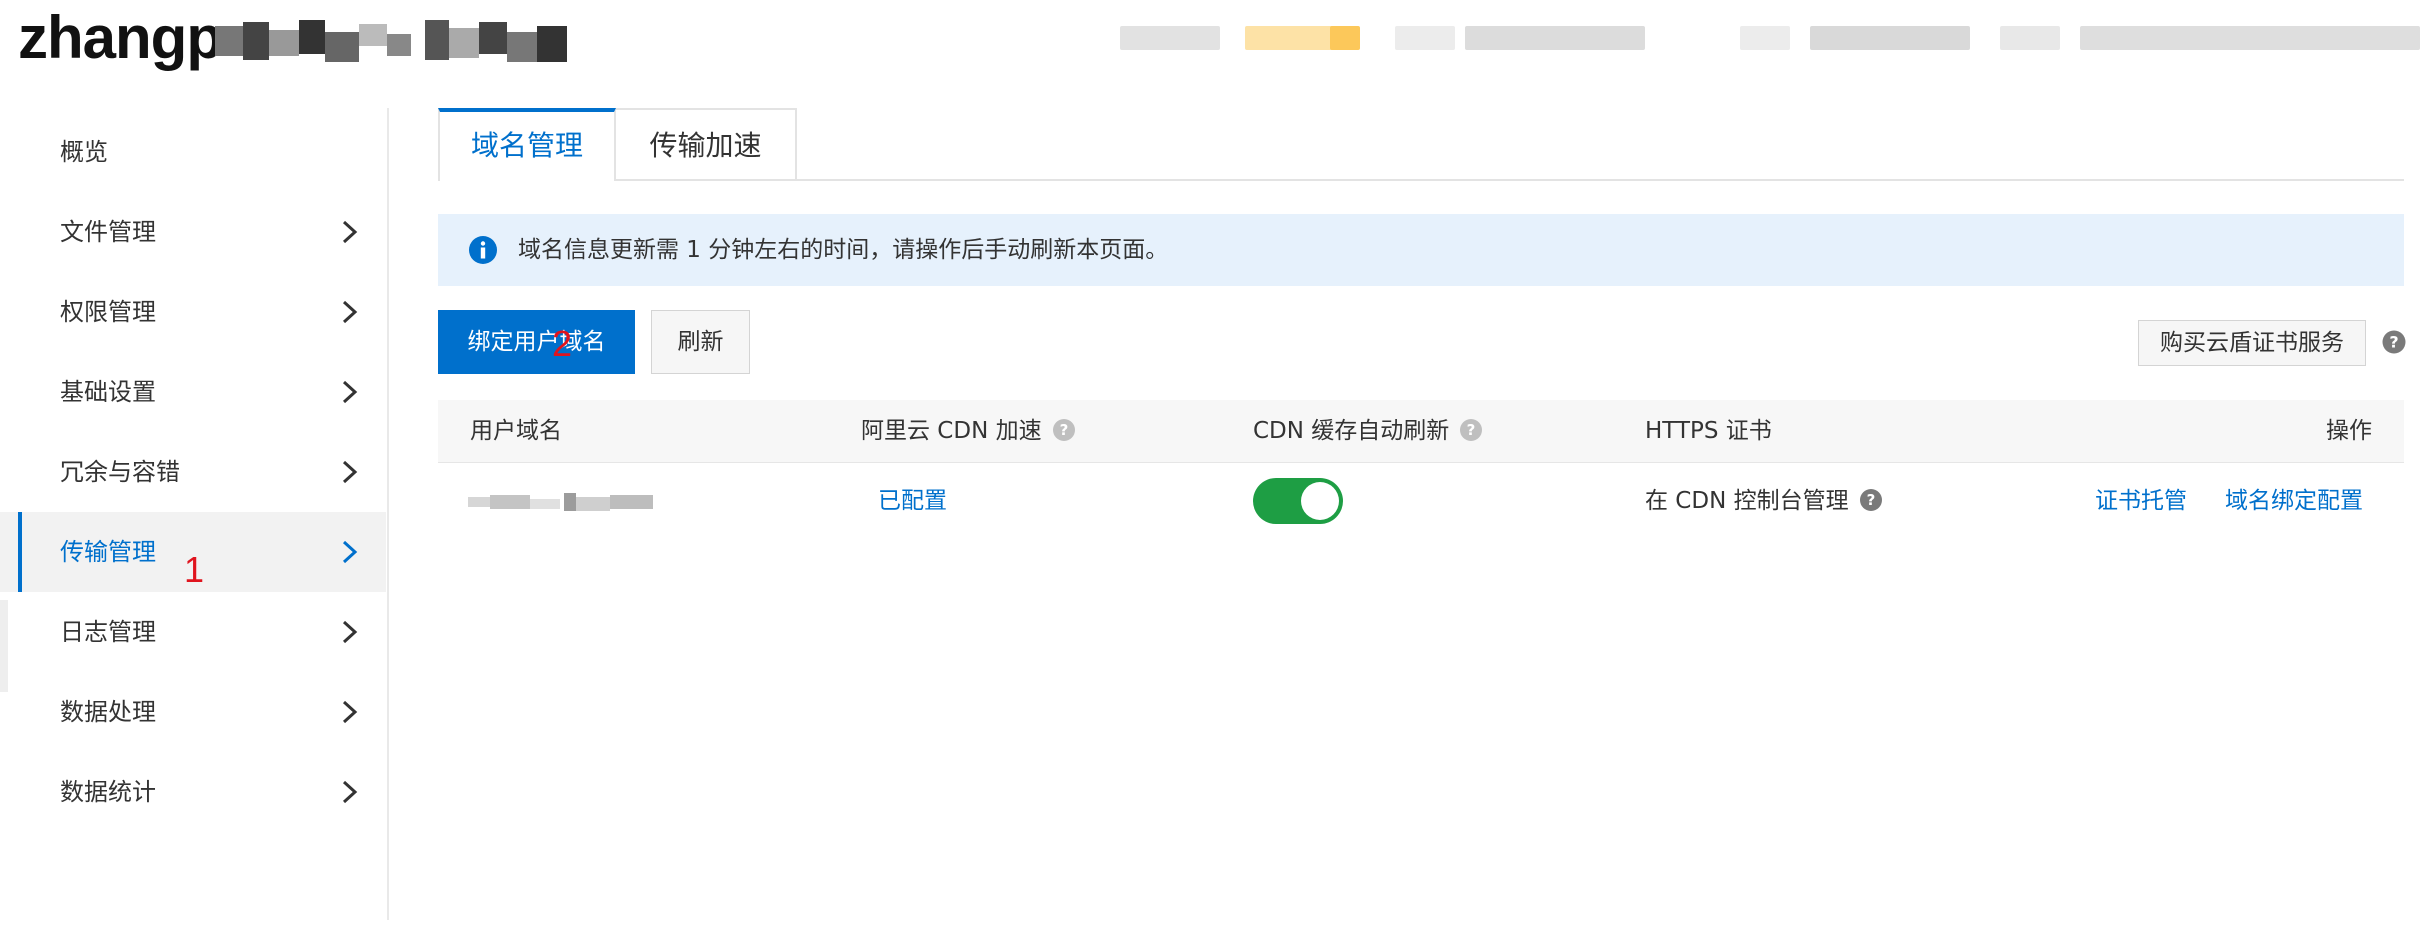 The height and width of the screenshot is (952, 2436). What do you see at coordinates (2141, 501) in the screenshot?
I see `cert-hosting-link: 证书托管` at bounding box center [2141, 501].